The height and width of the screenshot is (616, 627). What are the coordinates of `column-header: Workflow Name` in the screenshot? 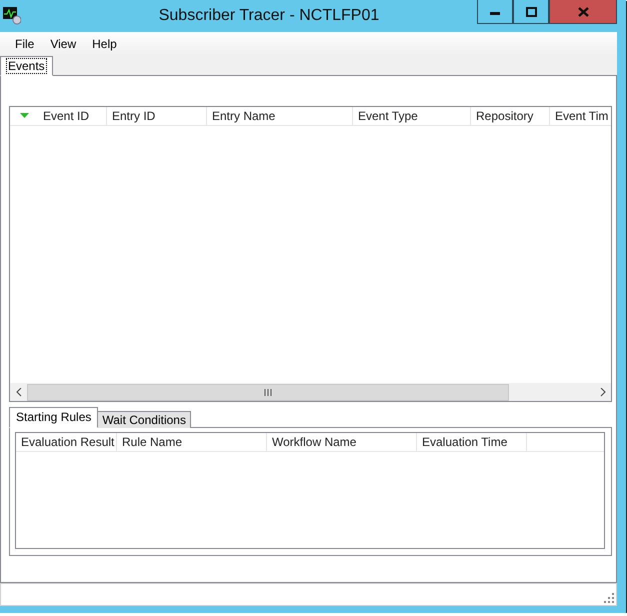 It's located at (342, 442).